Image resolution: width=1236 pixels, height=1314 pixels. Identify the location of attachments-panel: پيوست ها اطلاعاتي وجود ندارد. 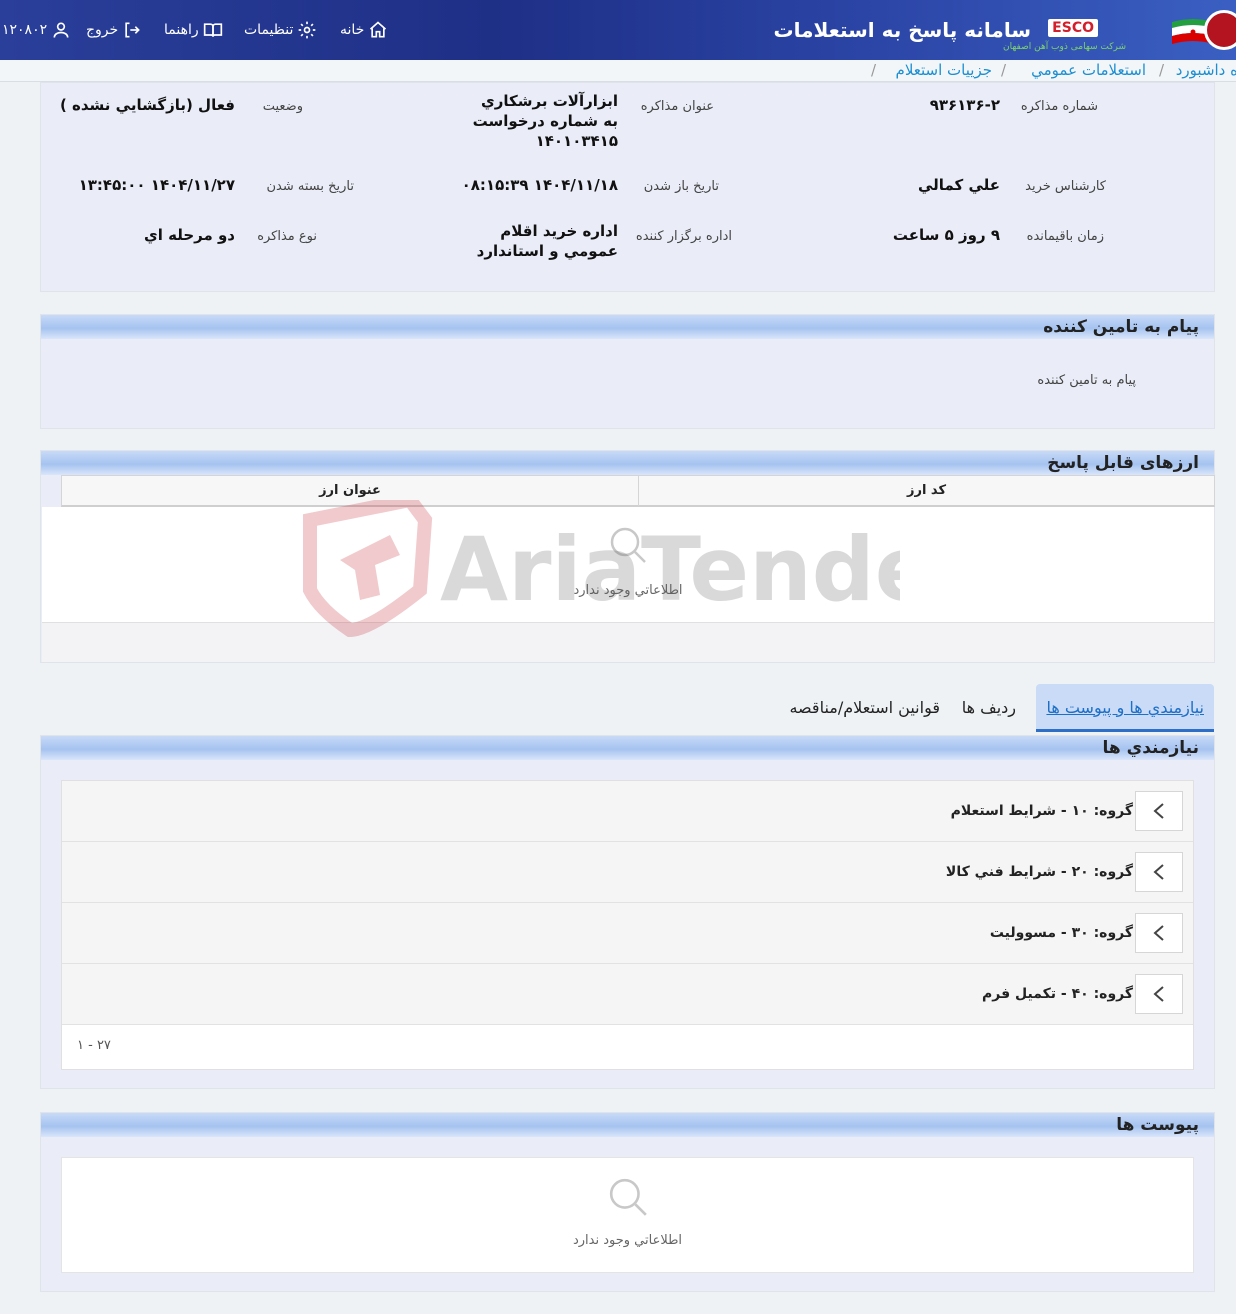
(627, 1202).